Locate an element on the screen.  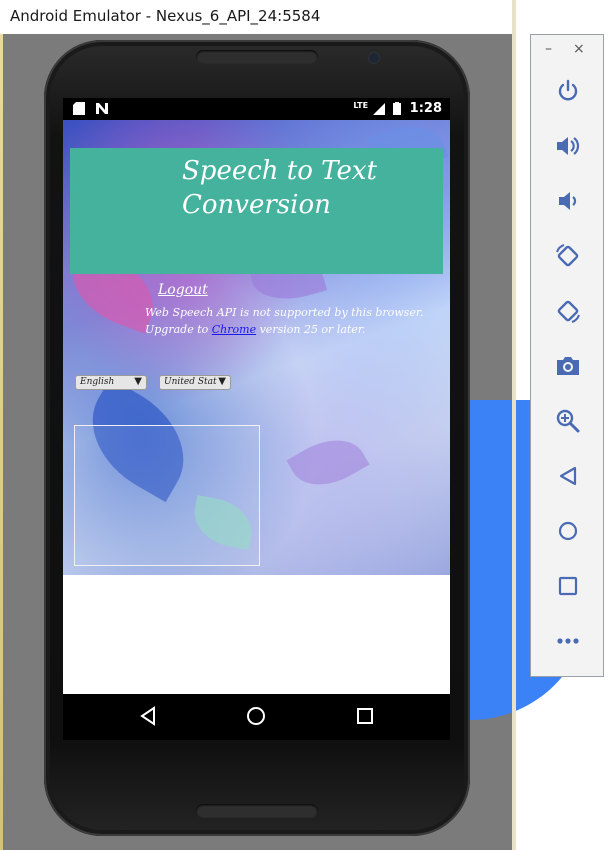
nav-bar is located at coordinates (256, 717).